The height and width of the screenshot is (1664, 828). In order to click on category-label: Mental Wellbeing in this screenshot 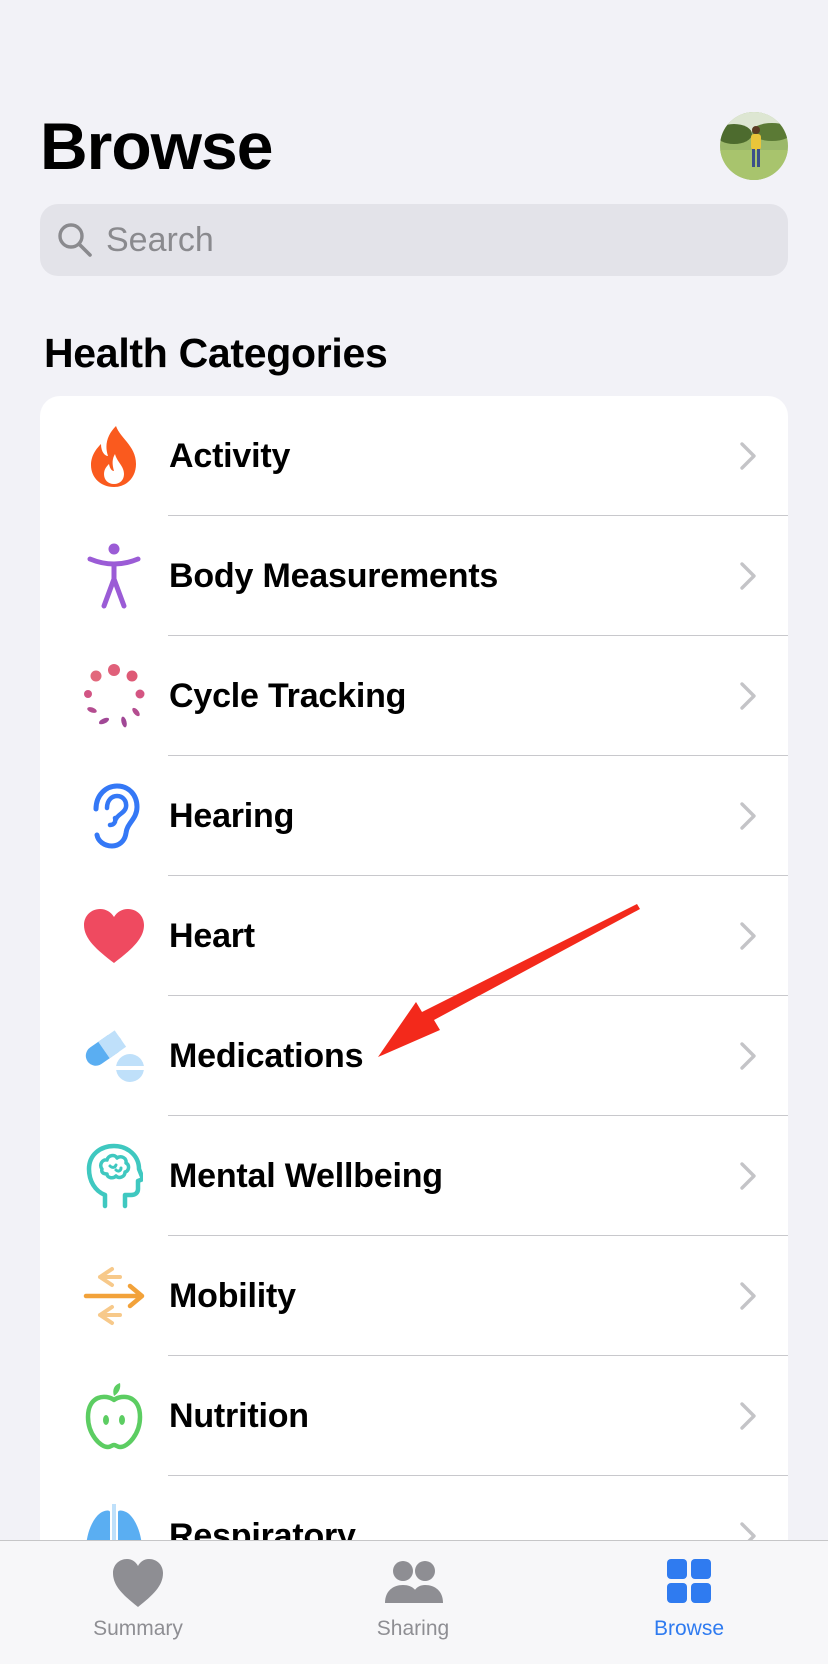, I will do `click(306, 1176)`.